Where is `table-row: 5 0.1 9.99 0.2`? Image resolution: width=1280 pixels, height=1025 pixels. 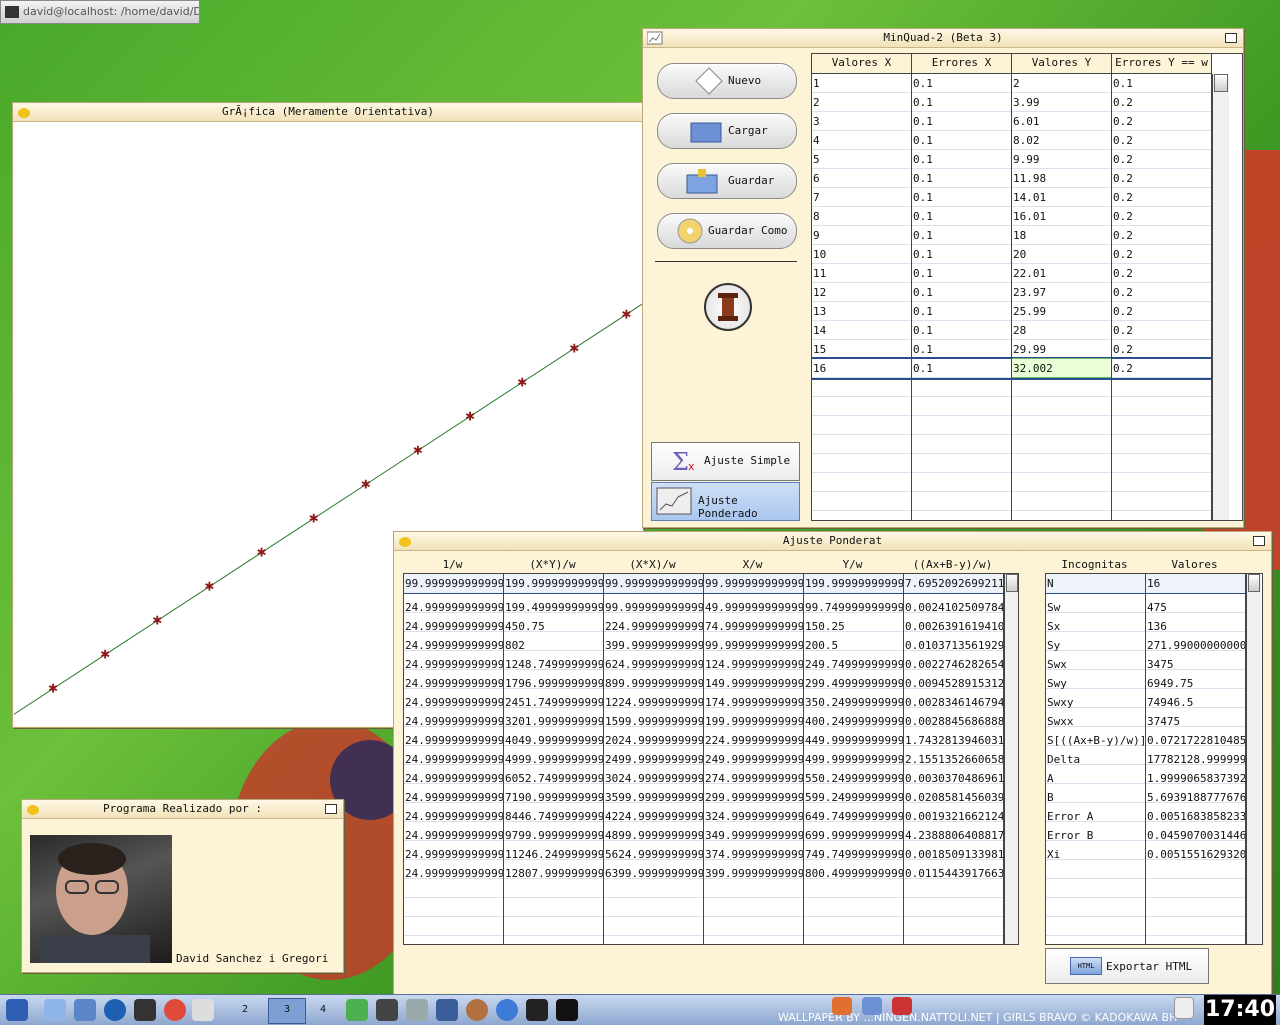
table-row: 5 0.1 9.99 0.2 is located at coordinates (1012, 159).